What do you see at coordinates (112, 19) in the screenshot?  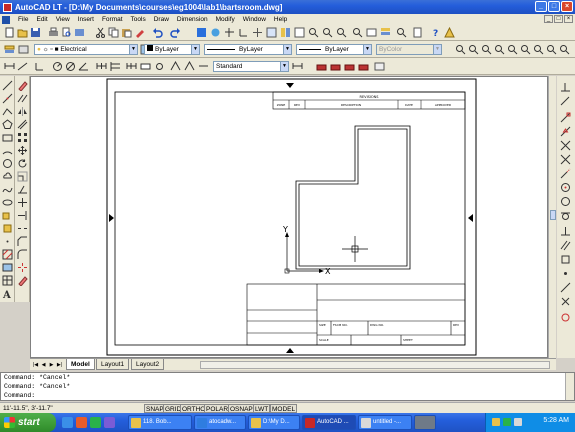 I see `menu-format: Format` at bounding box center [112, 19].